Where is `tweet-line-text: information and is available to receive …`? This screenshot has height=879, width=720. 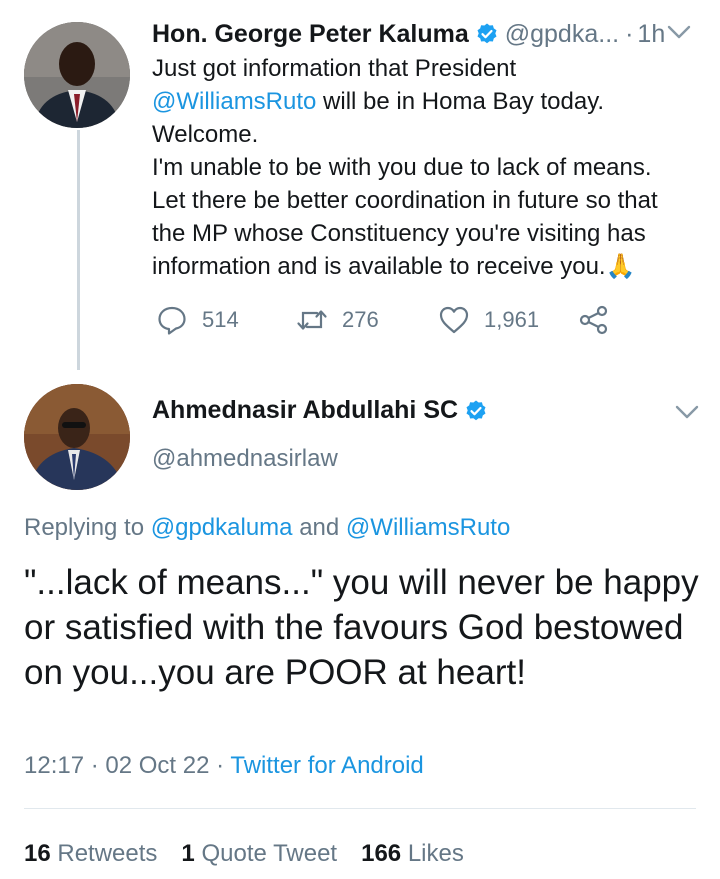
tweet-line-text: information and is available to receive … is located at coordinates (379, 266).